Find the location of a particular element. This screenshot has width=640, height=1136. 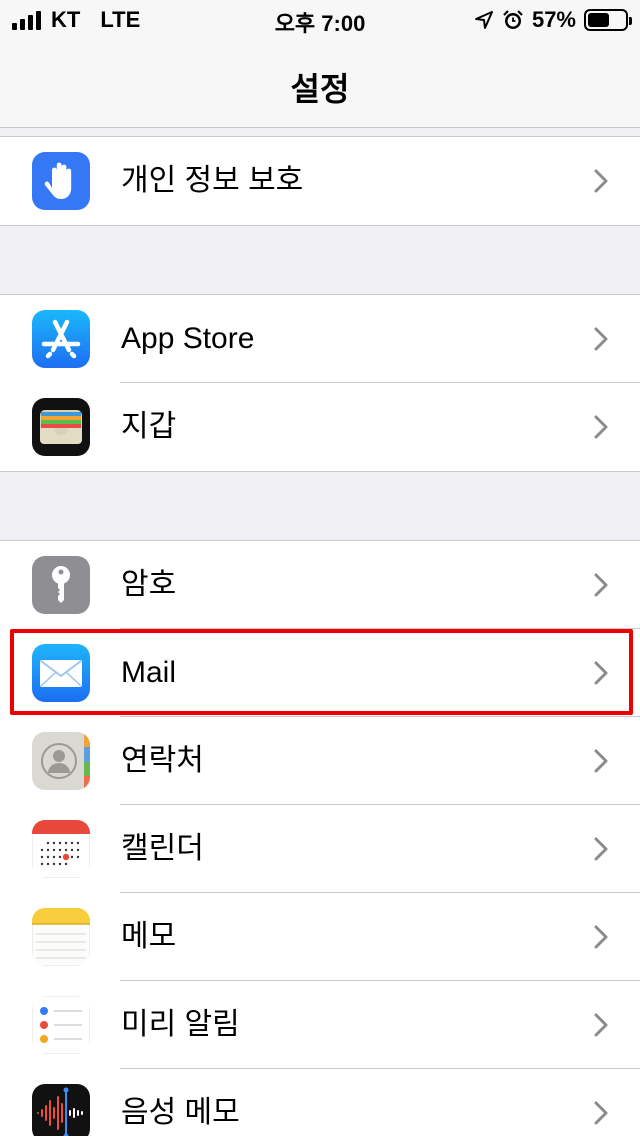

settings-row-privacy: 개인 정보 보호 is located at coordinates (320, 181).